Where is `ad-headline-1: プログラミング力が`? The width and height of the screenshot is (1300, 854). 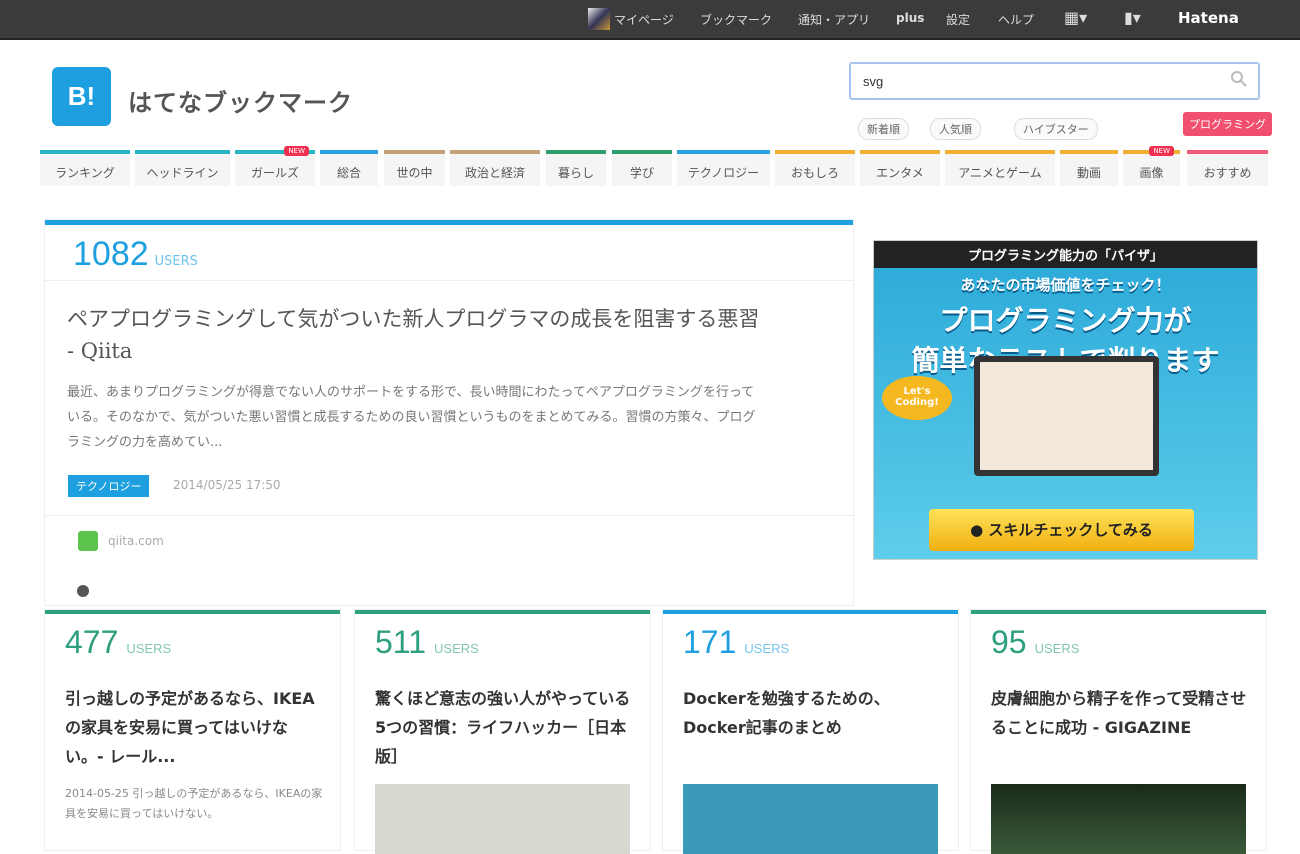 ad-headline-1: プログラミング力が is located at coordinates (1065, 320).